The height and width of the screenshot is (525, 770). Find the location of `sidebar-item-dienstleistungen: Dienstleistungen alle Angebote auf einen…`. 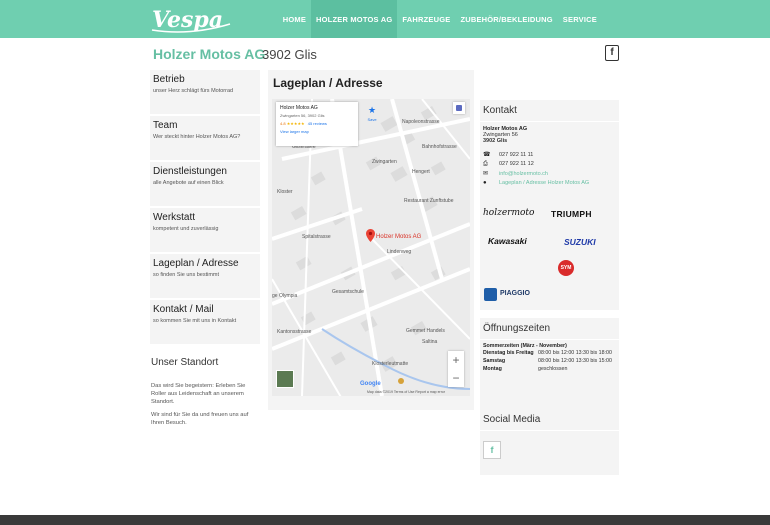

sidebar-item-dienstleistungen: Dienstleistungen alle Angebote auf einen… is located at coordinates (205, 184).